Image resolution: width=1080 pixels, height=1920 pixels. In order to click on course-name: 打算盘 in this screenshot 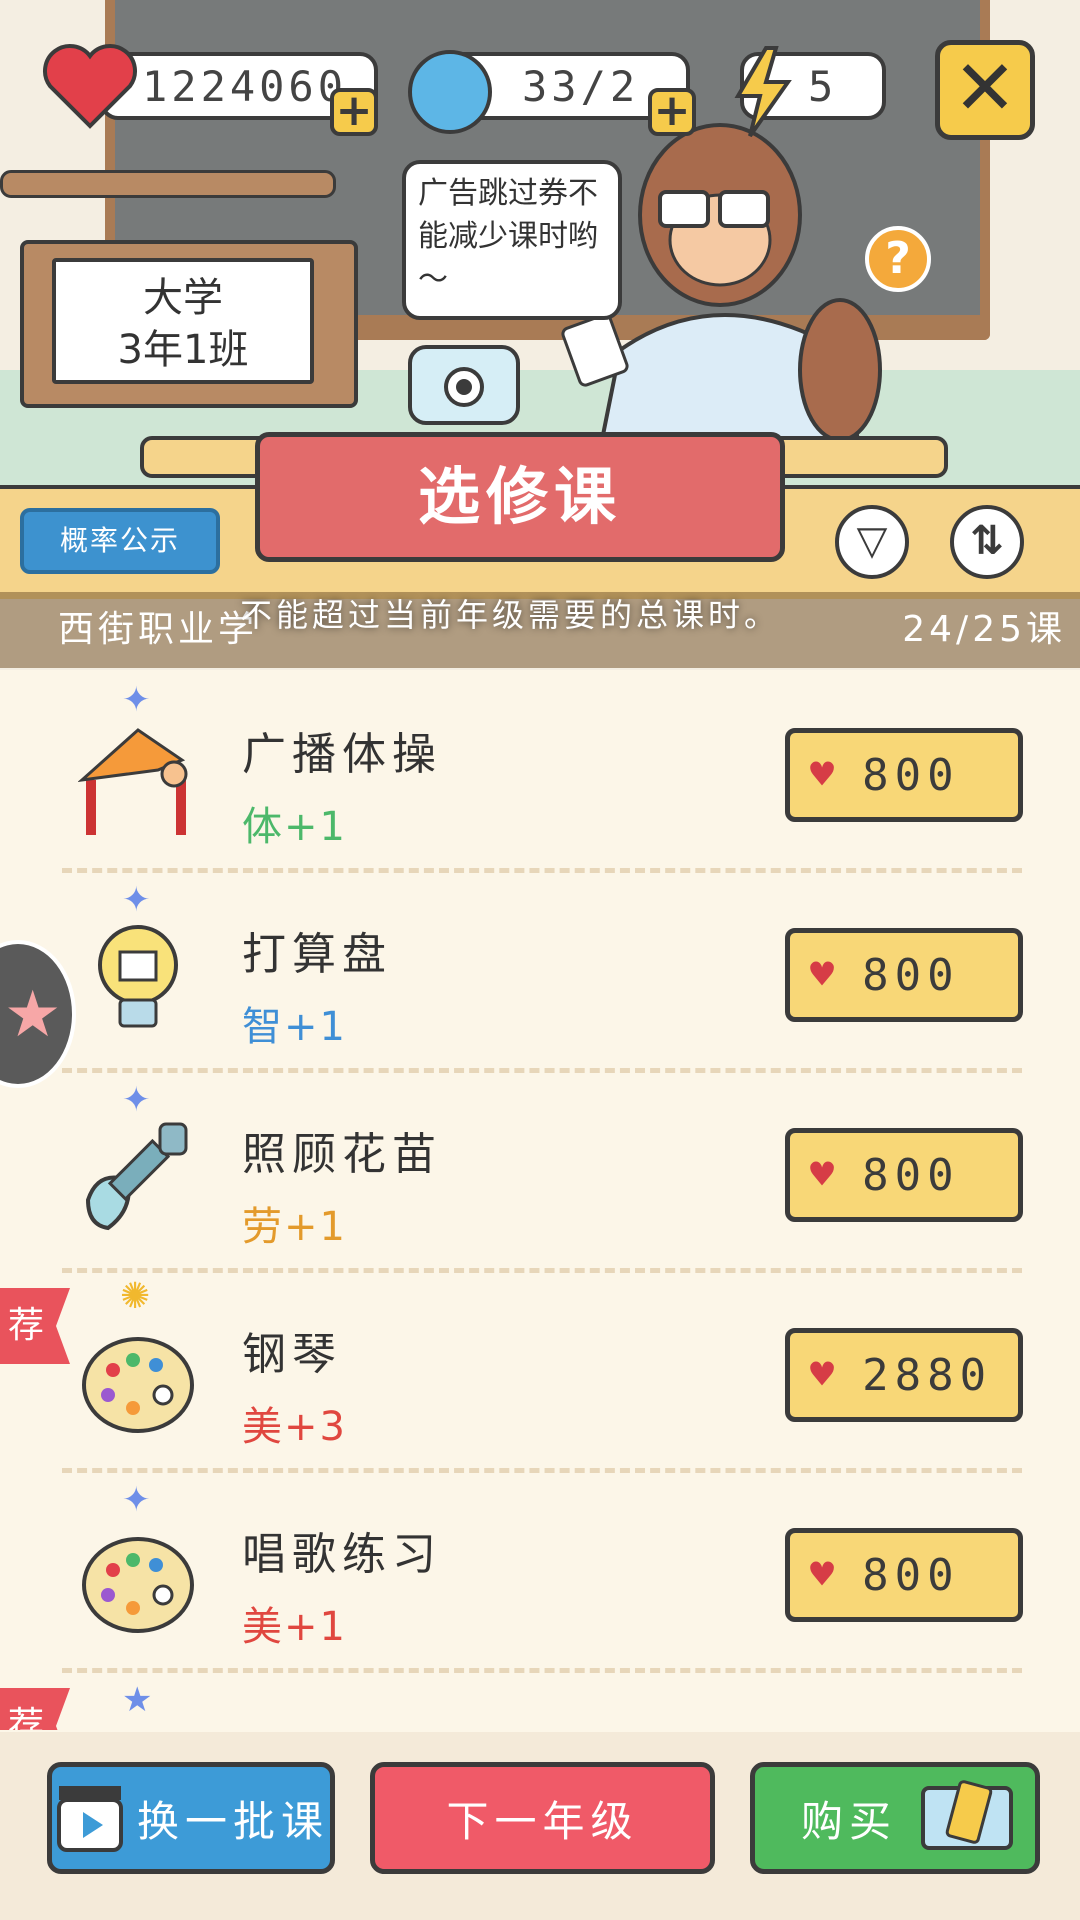, I will do `click(317, 954)`.